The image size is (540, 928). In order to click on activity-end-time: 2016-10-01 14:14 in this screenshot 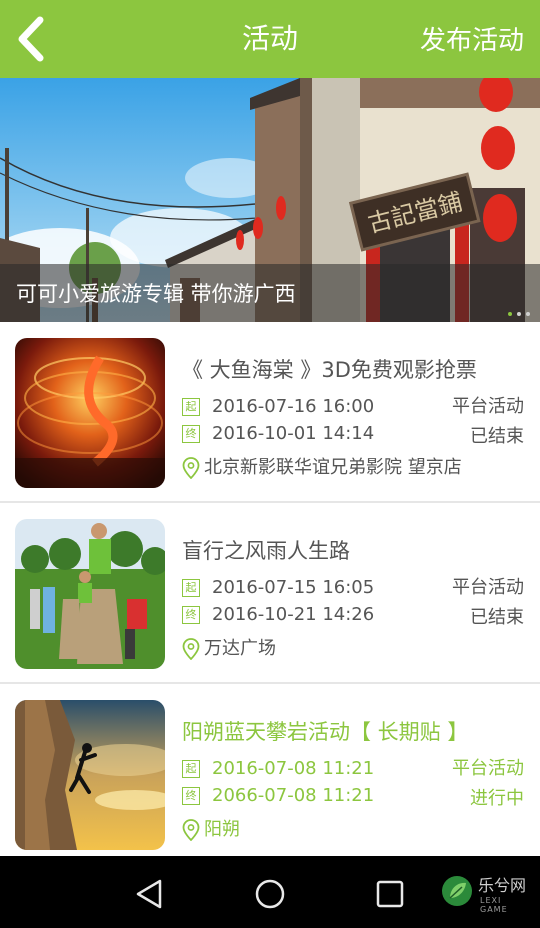, I will do `click(293, 433)`.